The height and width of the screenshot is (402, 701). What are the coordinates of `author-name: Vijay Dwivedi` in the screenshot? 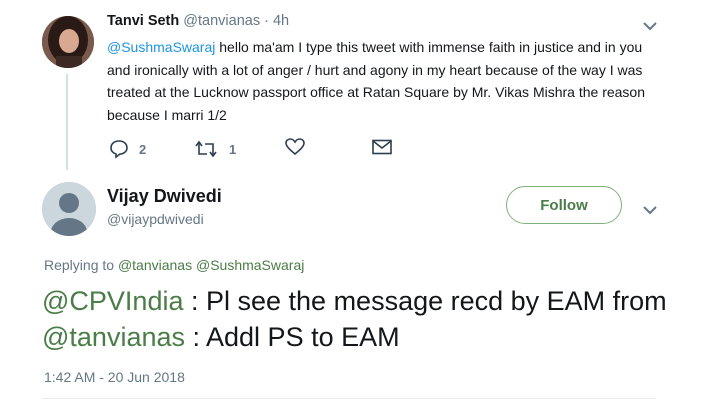 It's located at (164, 196).